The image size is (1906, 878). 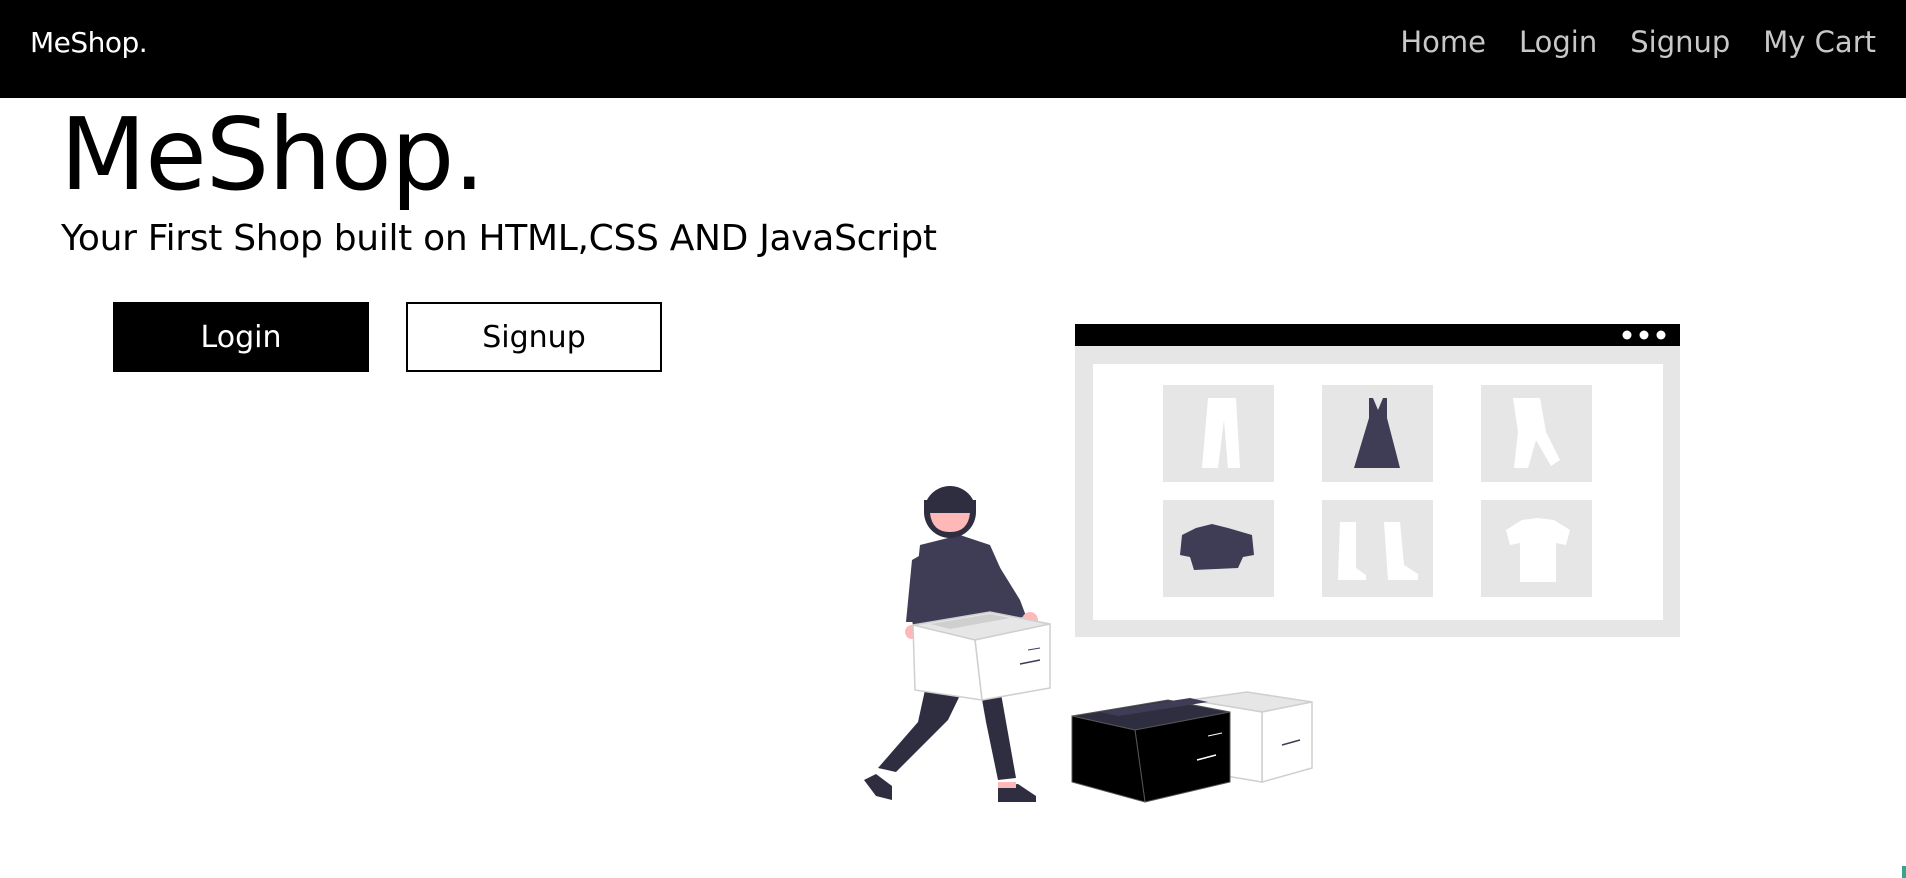 What do you see at coordinates (1904, 872) in the screenshot?
I see `corner-accent` at bounding box center [1904, 872].